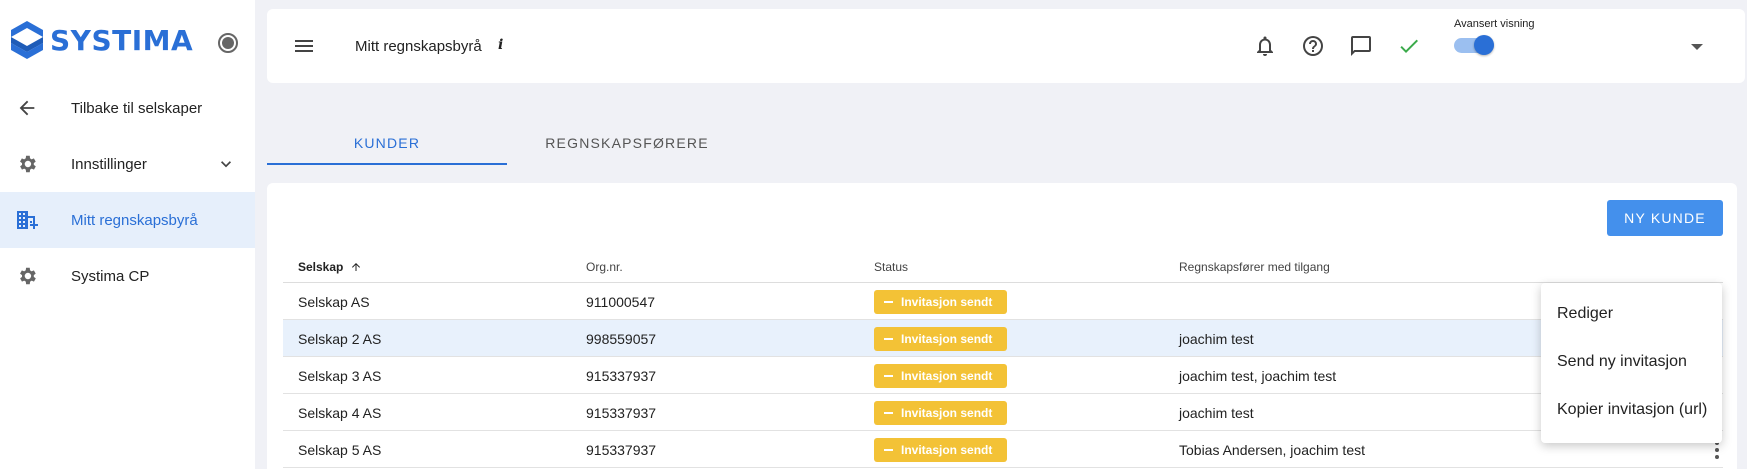  Describe the element at coordinates (1632, 410) in the screenshot. I see `menu-item-copy-invitation-url: Kopier invitasjon (url)` at that location.